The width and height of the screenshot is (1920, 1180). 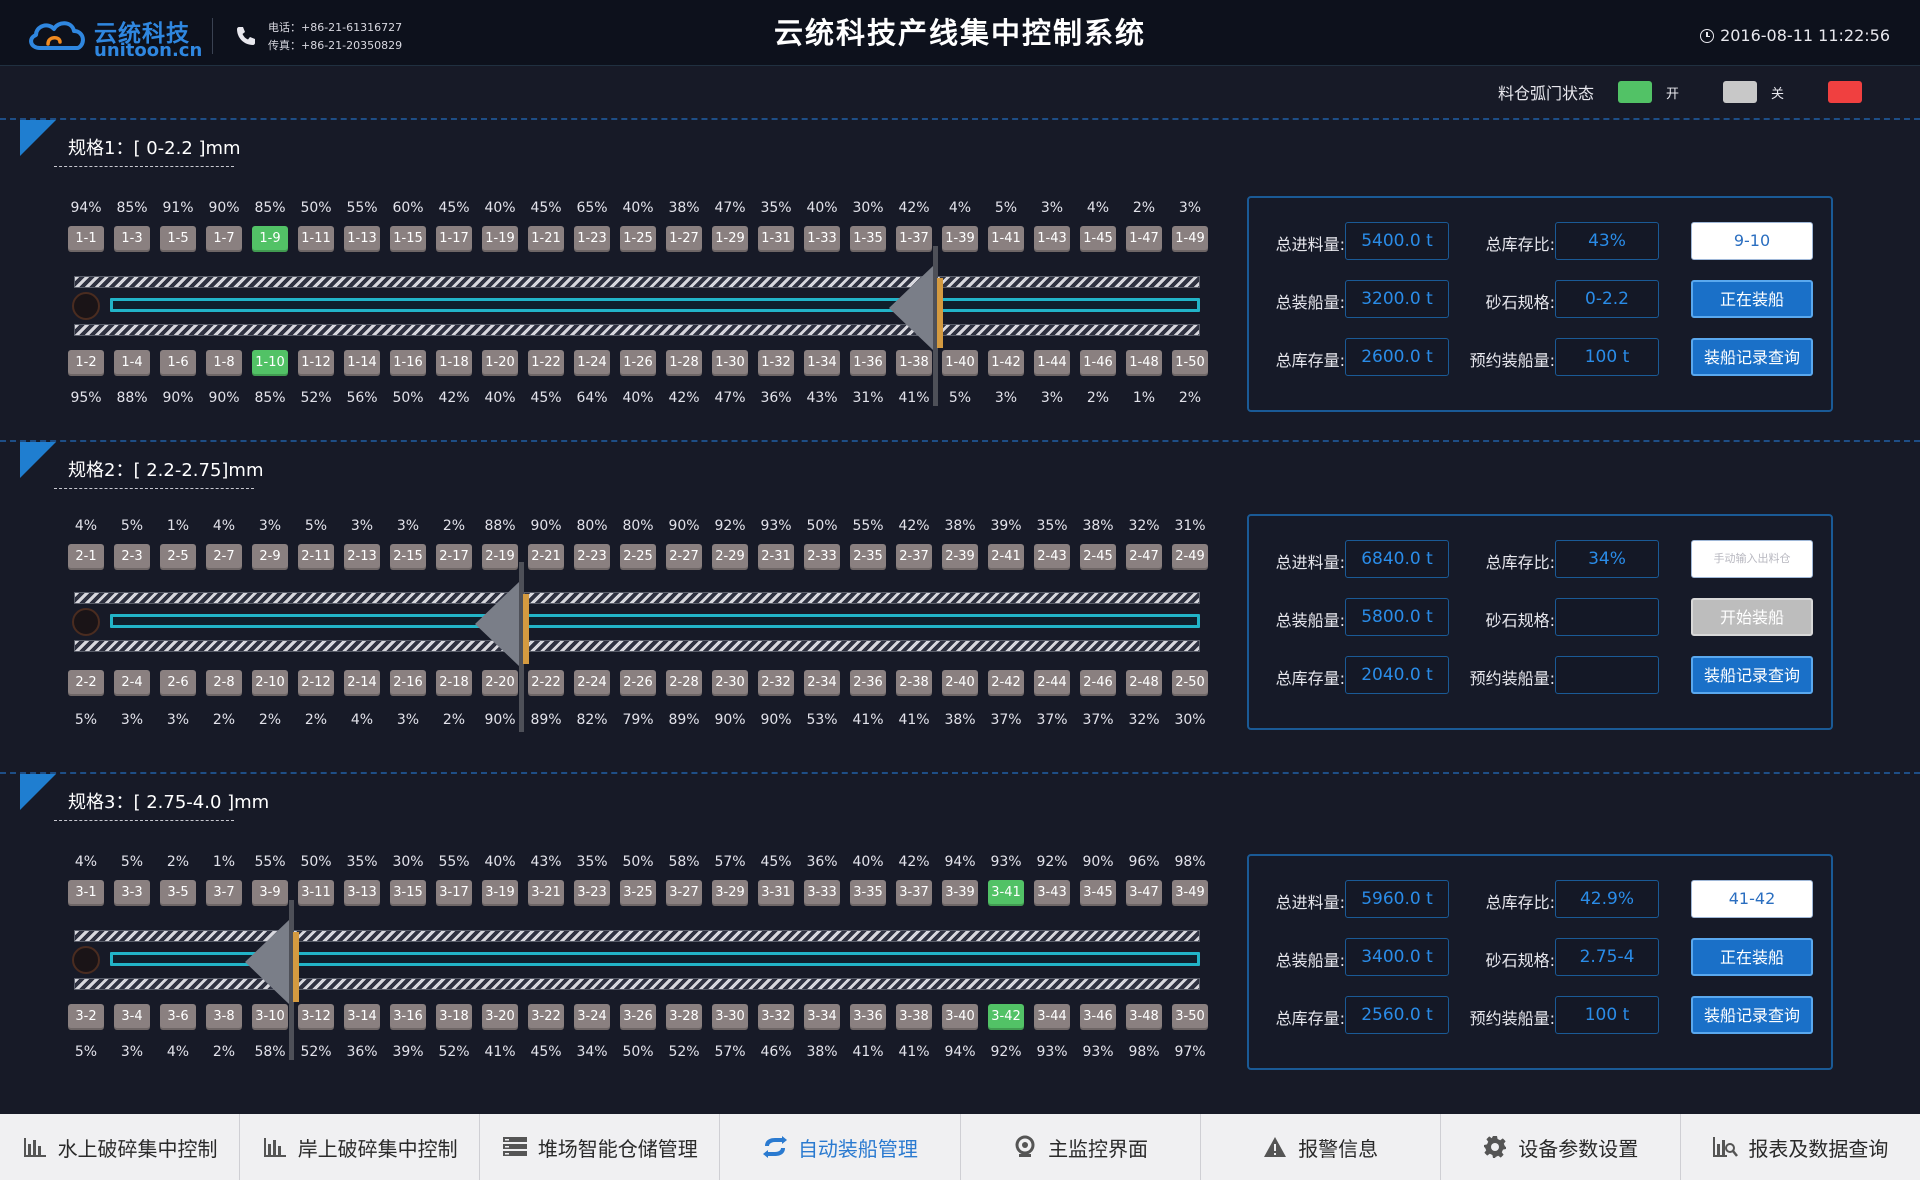 I want to click on bin-gate-button: 2-46, so click(x=1098, y=683).